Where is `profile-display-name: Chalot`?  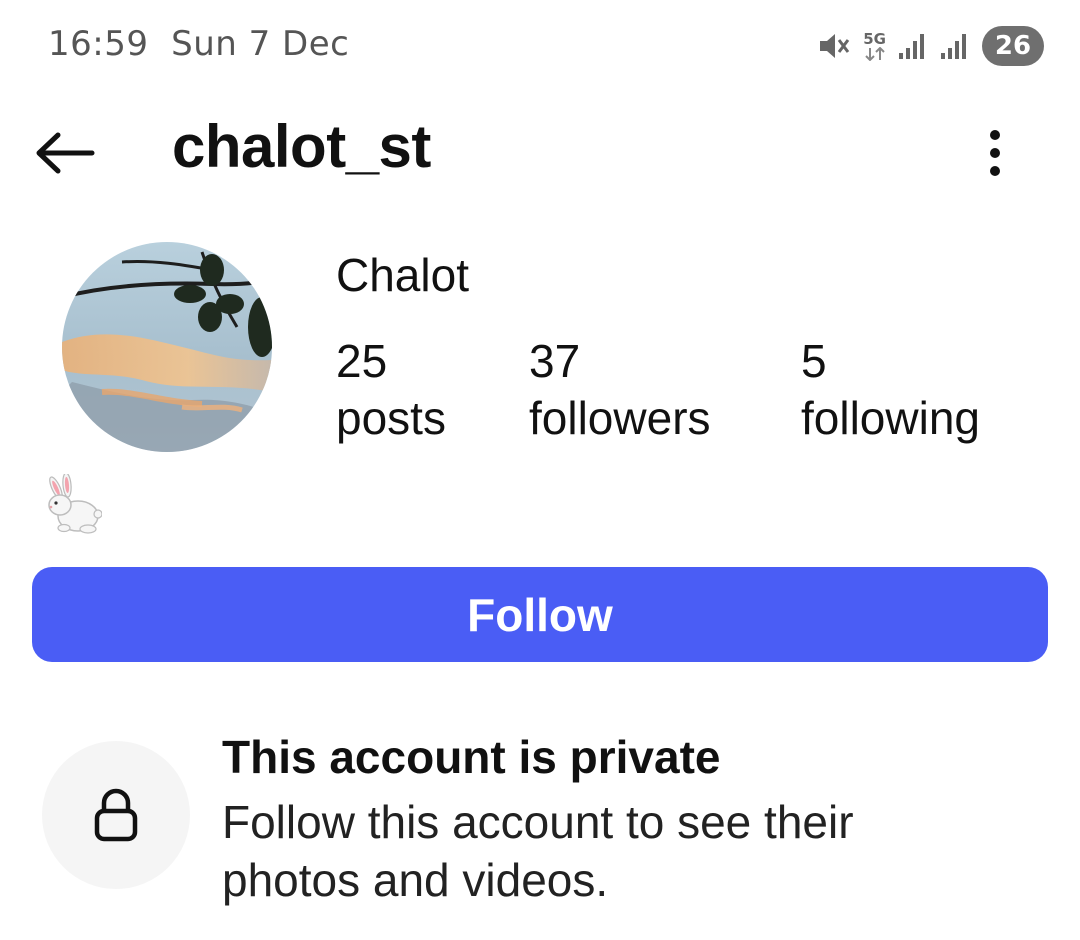
profile-display-name: Chalot is located at coordinates (402, 275).